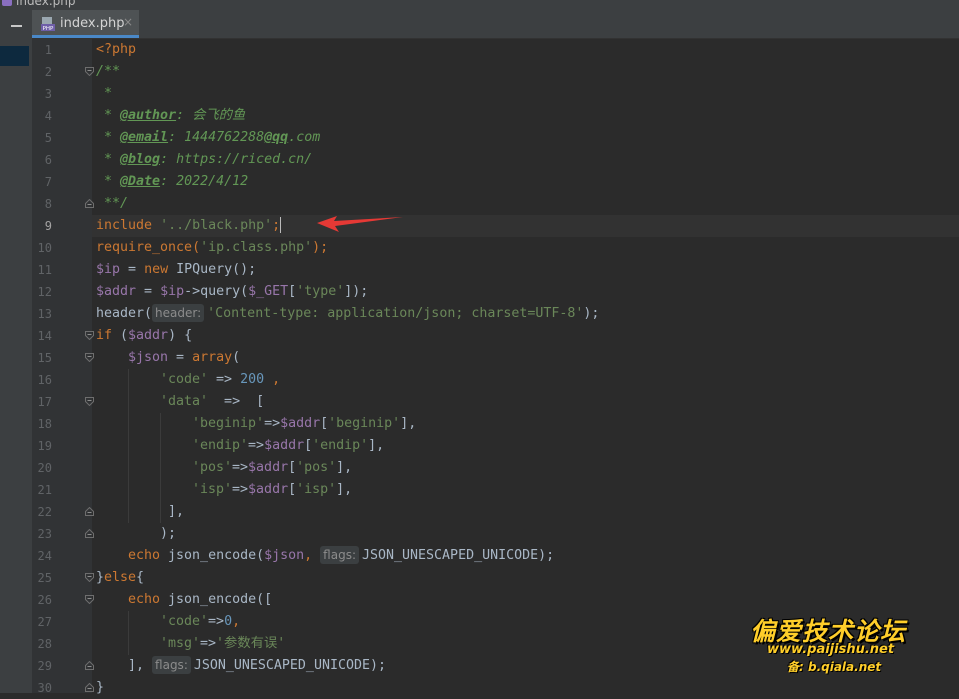 Image resolution: width=959 pixels, height=699 pixels. What do you see at coordinates (212, 467) in the screenshot?
I see `string: 'pos'` at bounding box center [212, 467].